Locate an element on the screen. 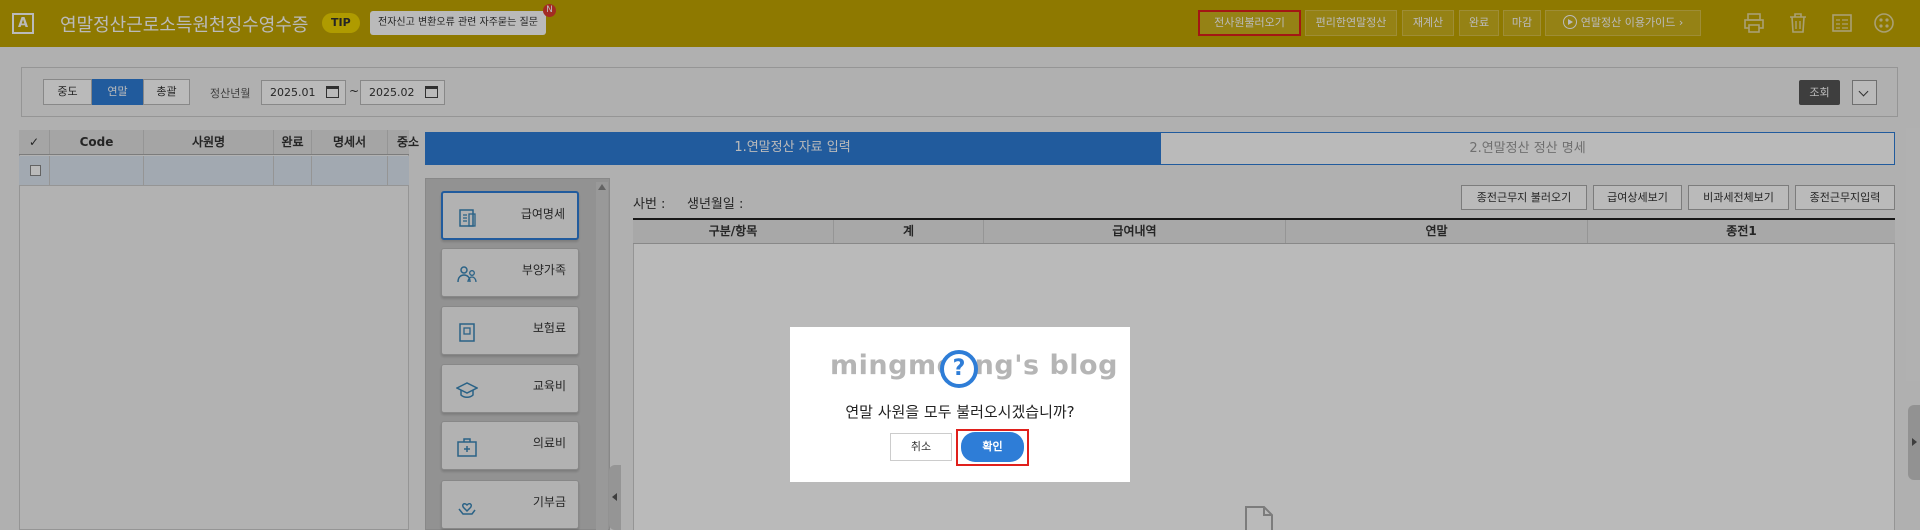  dialog-message: 연말 사원을 모두 불러오시겠습니까? is located at coordinates (960, 412).